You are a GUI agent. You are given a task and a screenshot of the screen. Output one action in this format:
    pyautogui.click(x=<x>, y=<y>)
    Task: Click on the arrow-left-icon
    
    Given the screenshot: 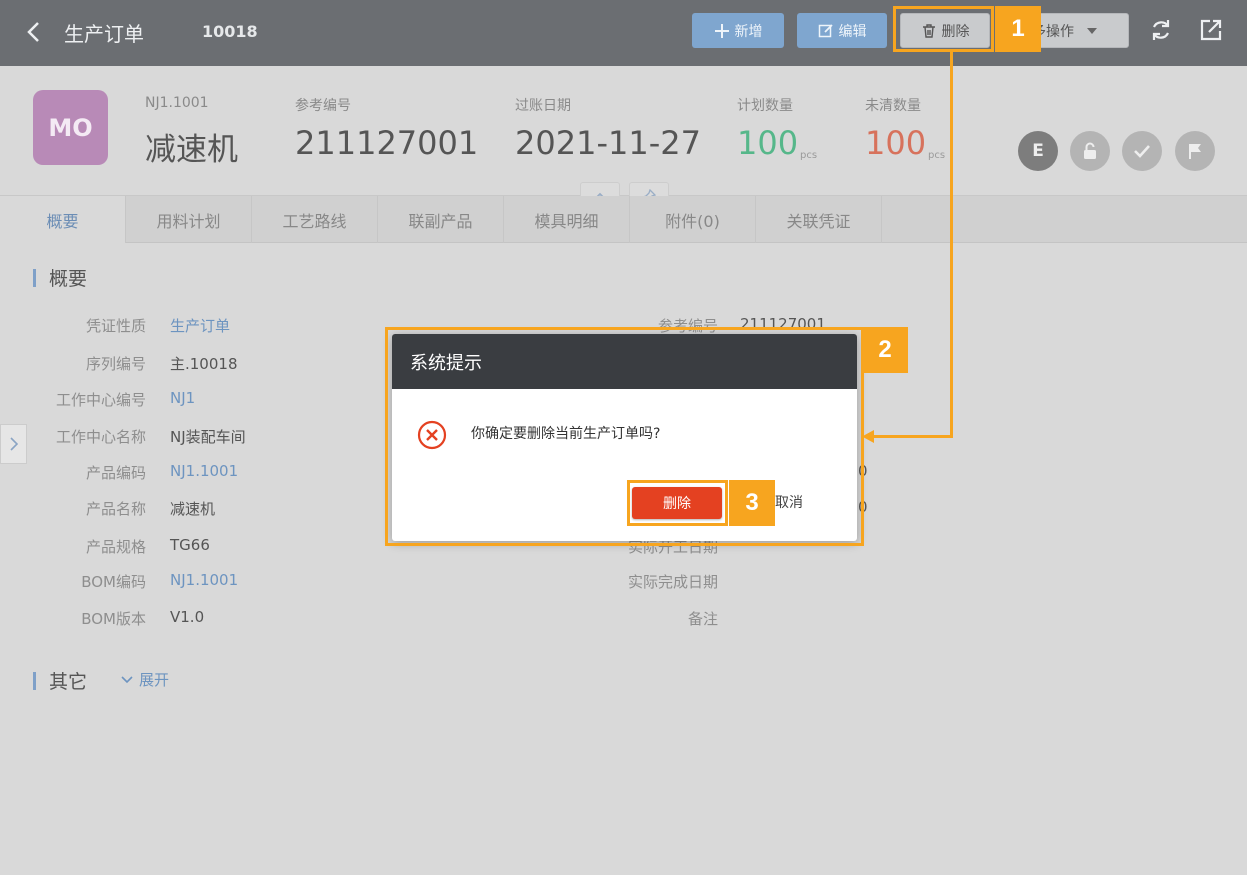 What is the action you would take?
    pyautogui.click(x=868, y=436)
    